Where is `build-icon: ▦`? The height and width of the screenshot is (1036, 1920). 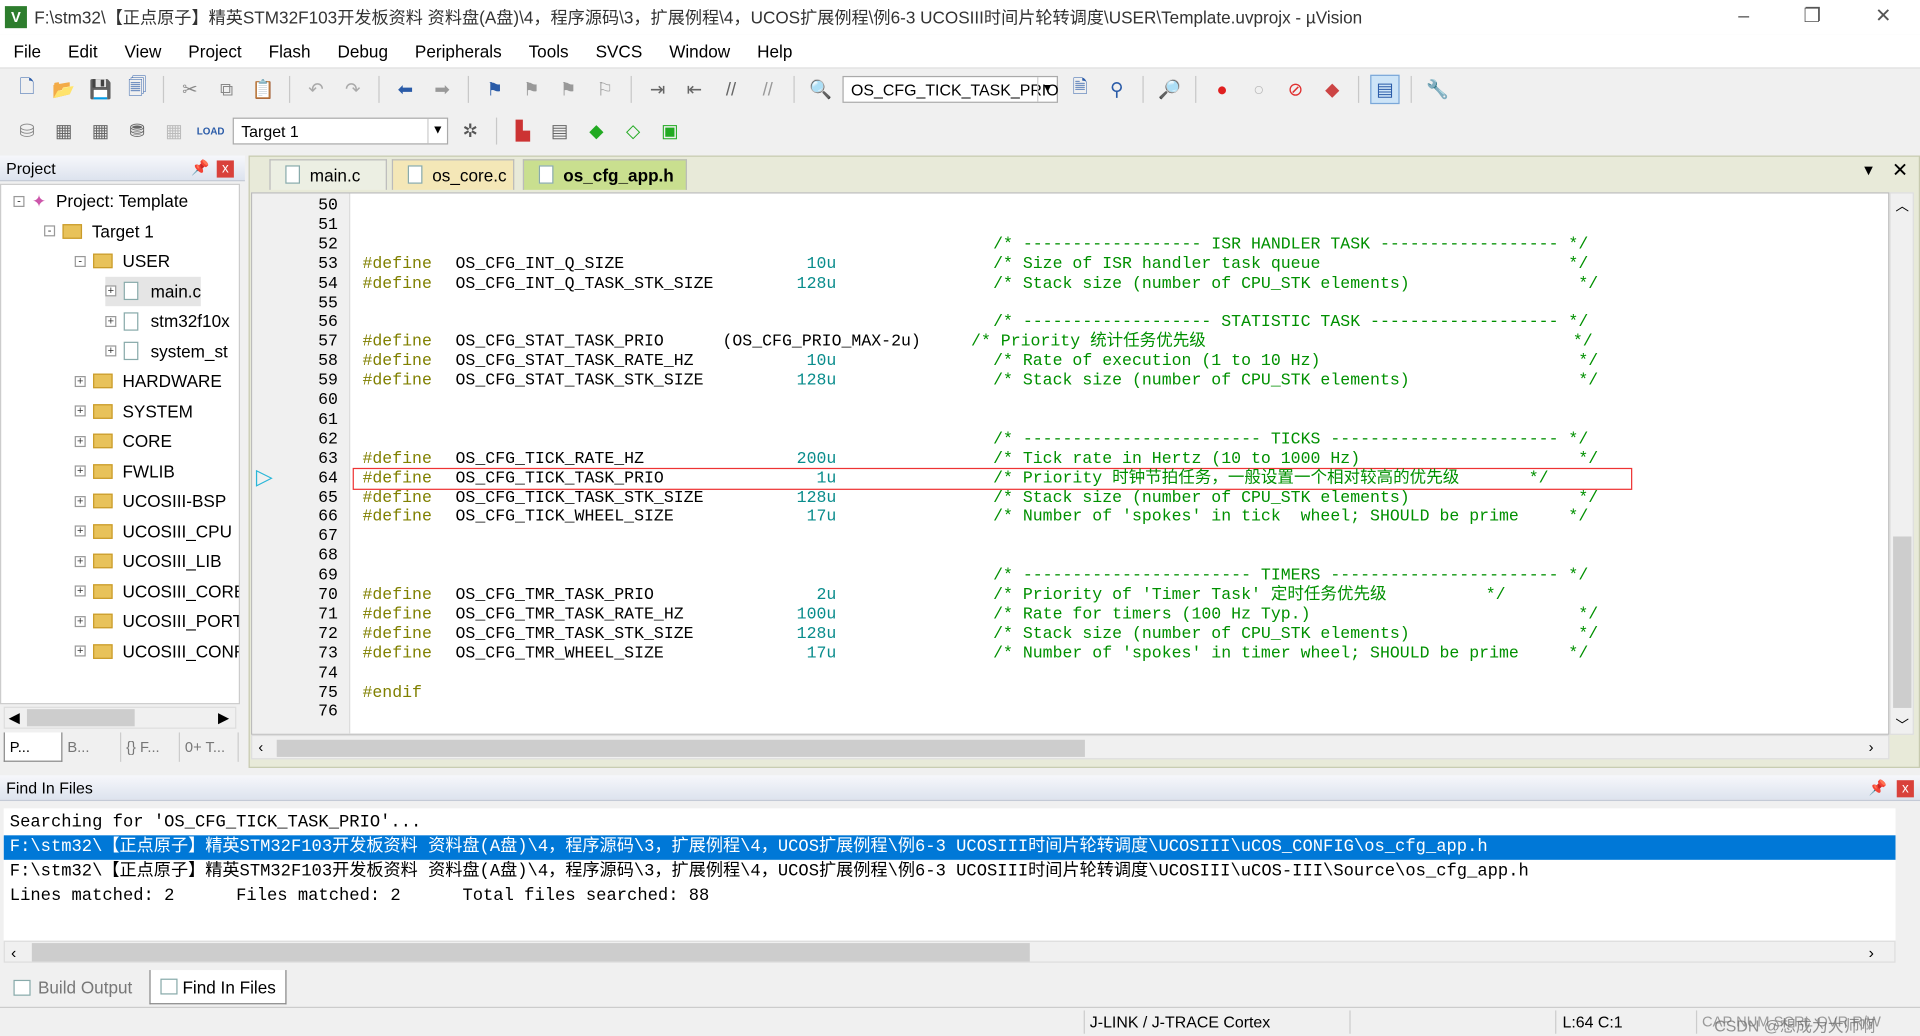 build-icon: ▦ is located at coordinates (63, 130).